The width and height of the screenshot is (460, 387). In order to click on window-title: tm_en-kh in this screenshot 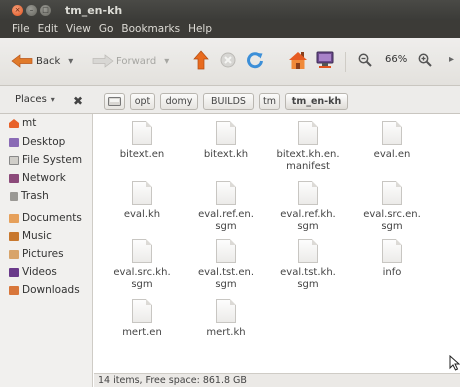, I will do `click(94, 10)`.